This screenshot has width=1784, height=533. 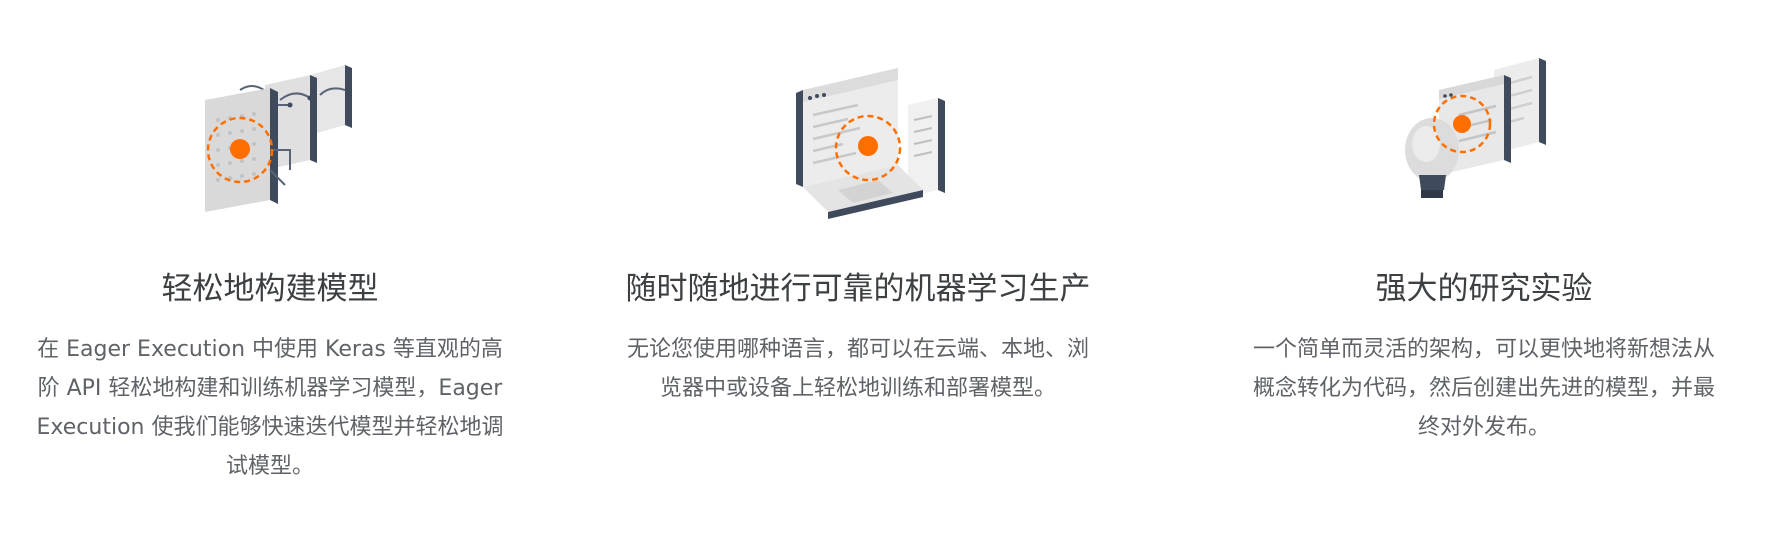 What do you see at coordinates (858, 140) in the screenshot?
I see `laptop-illustration-icon` at bounding box center [858, 140].